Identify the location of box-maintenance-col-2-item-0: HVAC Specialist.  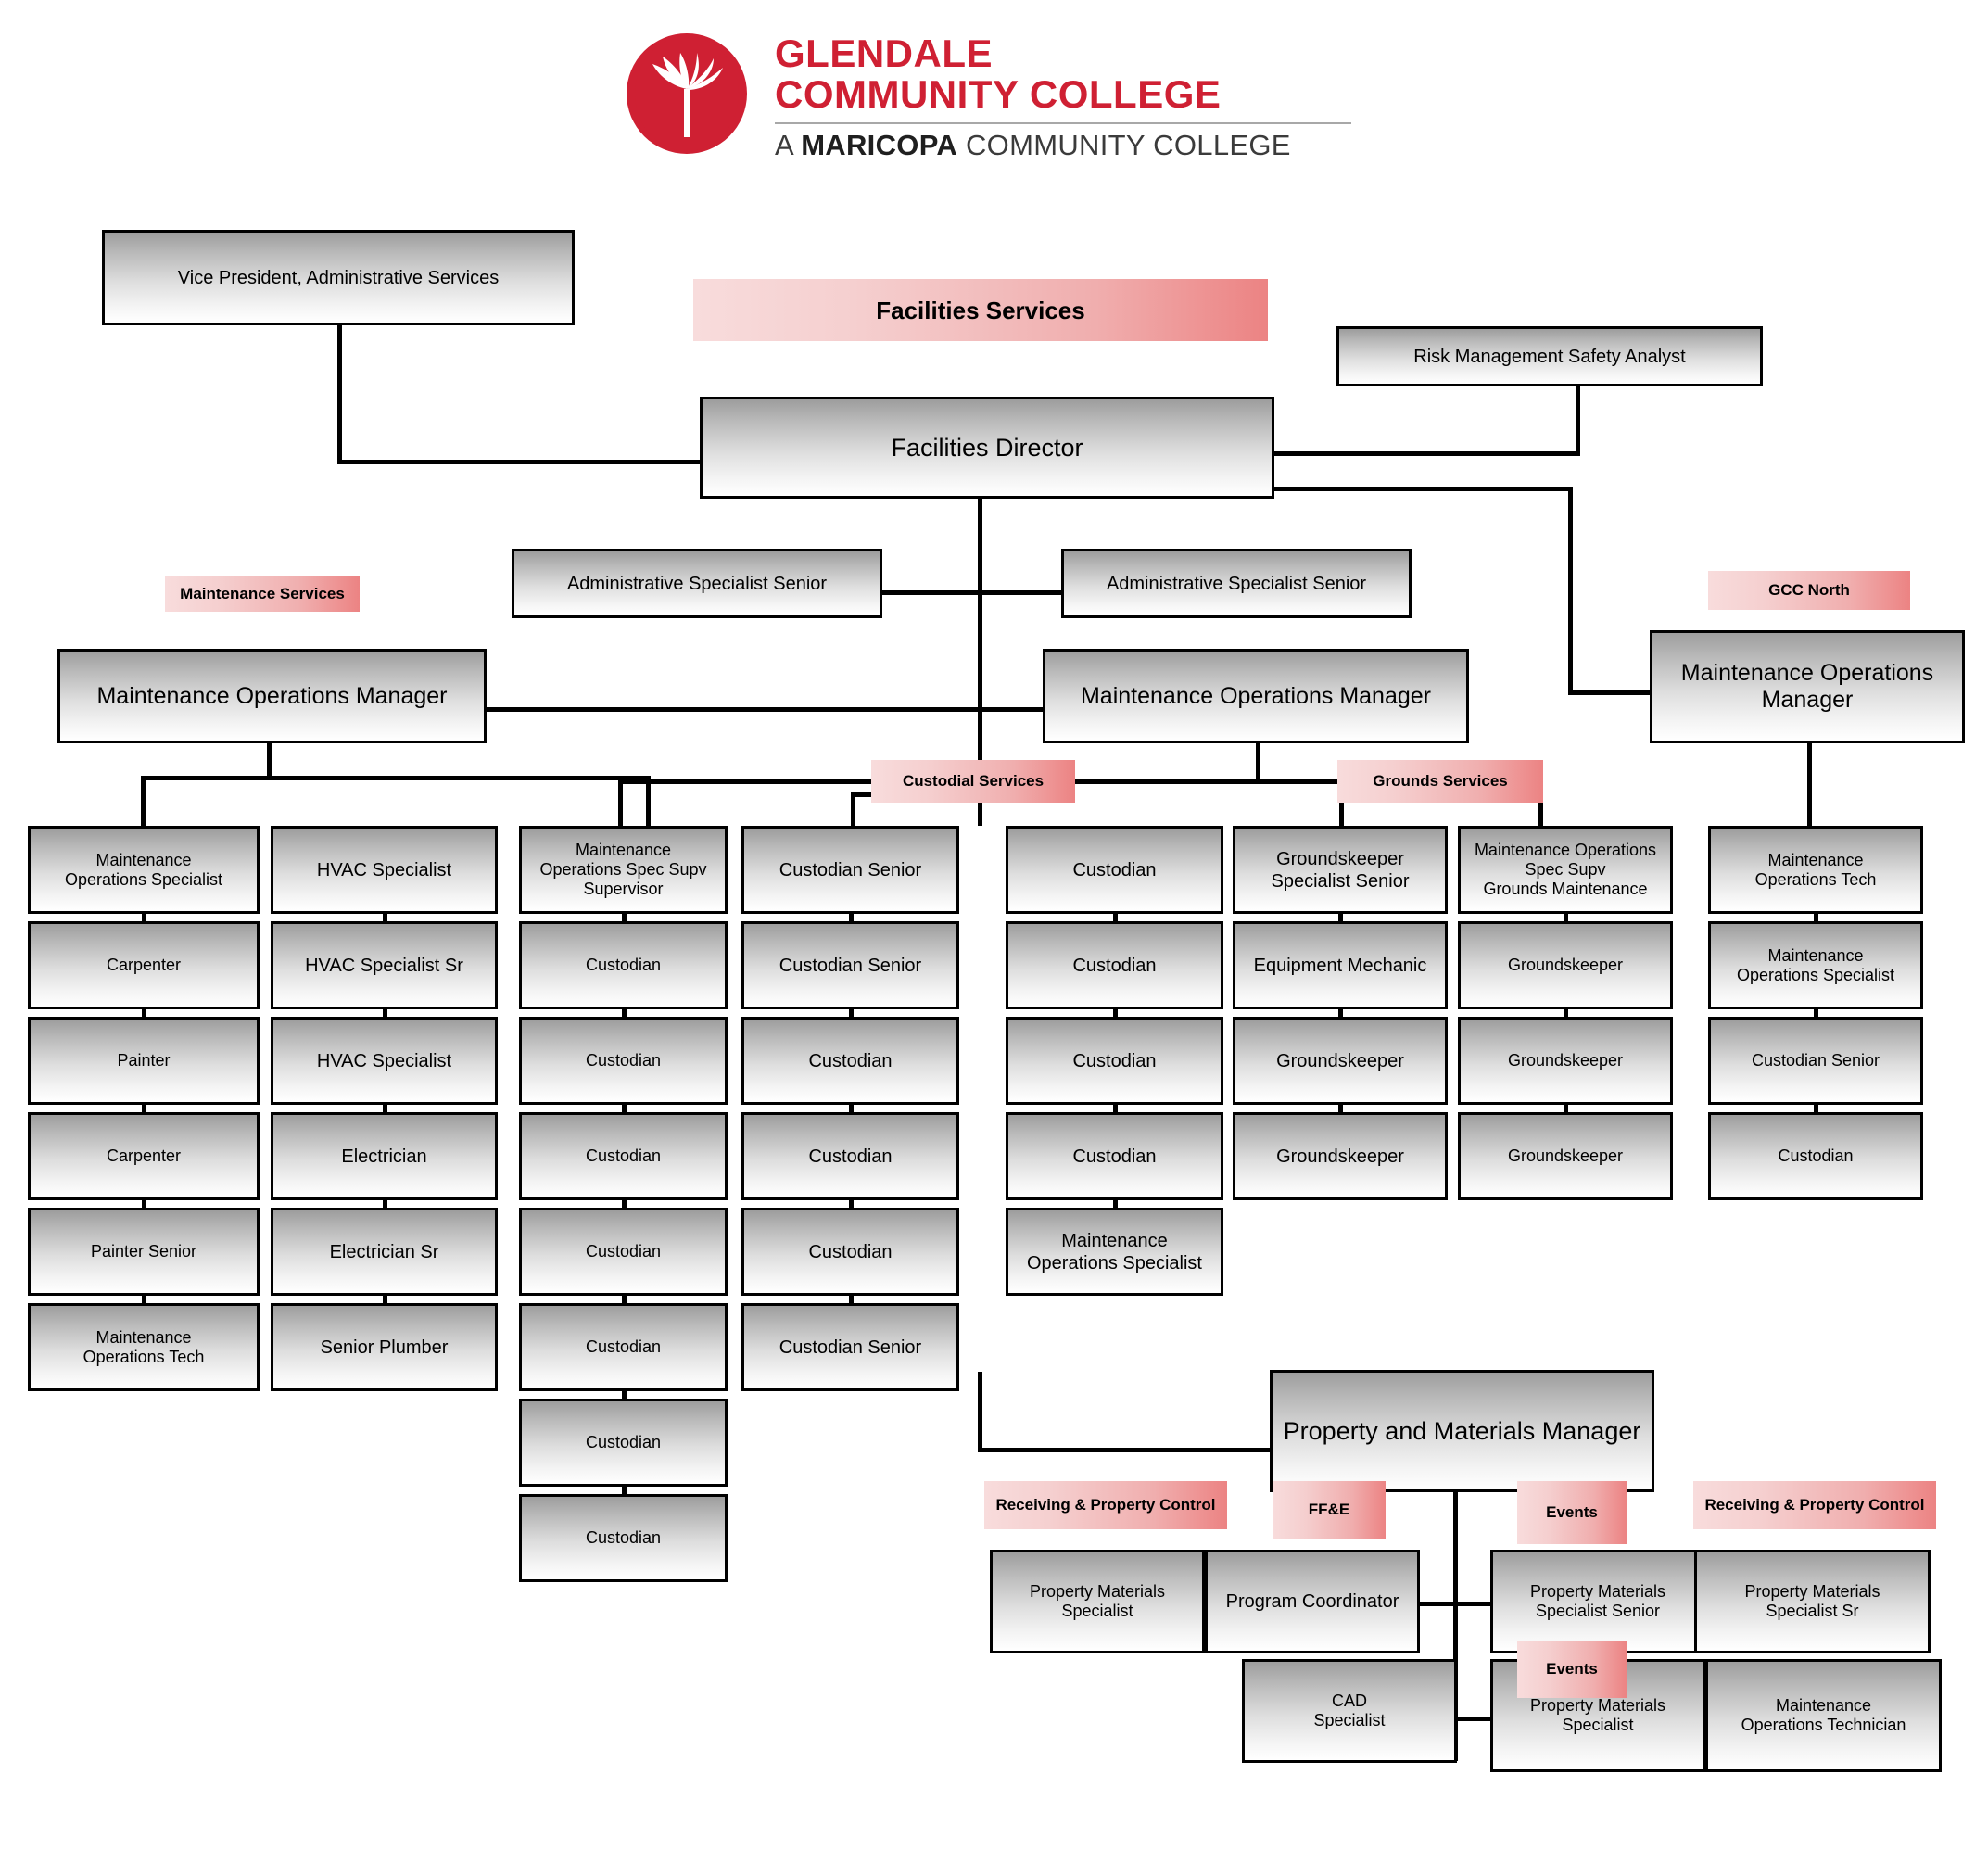
(385, 870).